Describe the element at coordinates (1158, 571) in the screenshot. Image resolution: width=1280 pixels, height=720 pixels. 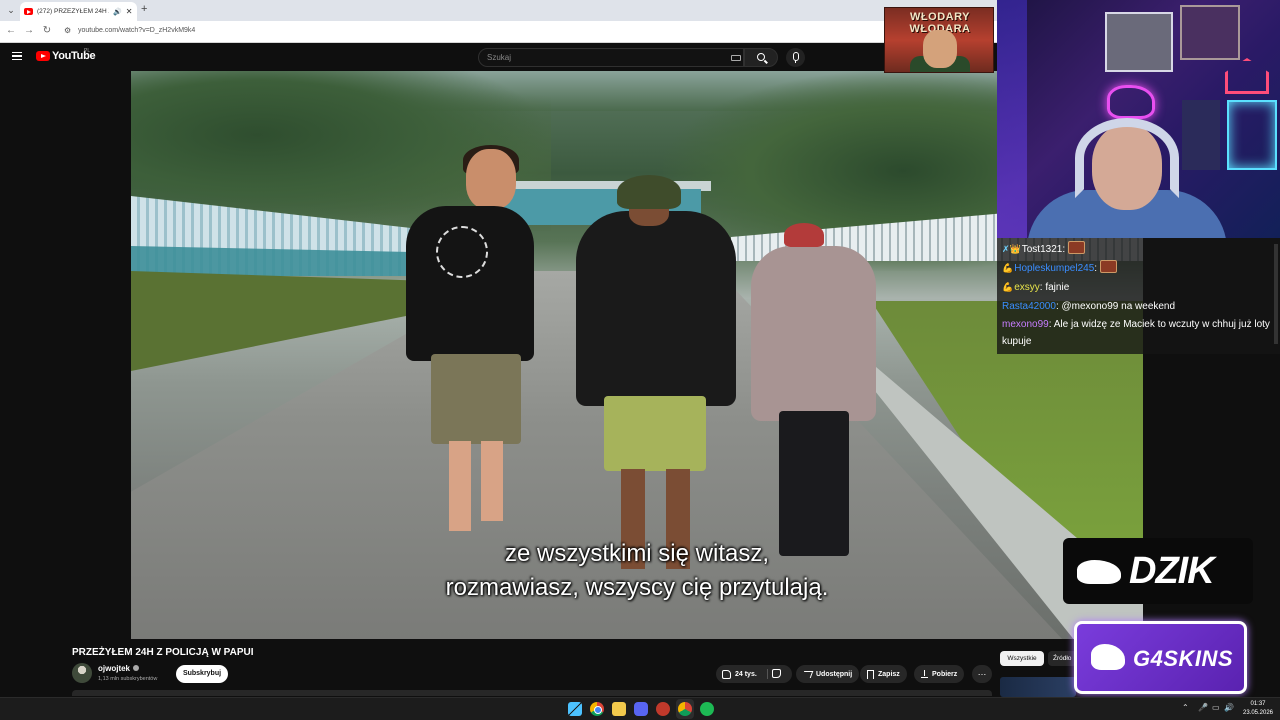
I see `dzik-logo: DZIK` at that location.